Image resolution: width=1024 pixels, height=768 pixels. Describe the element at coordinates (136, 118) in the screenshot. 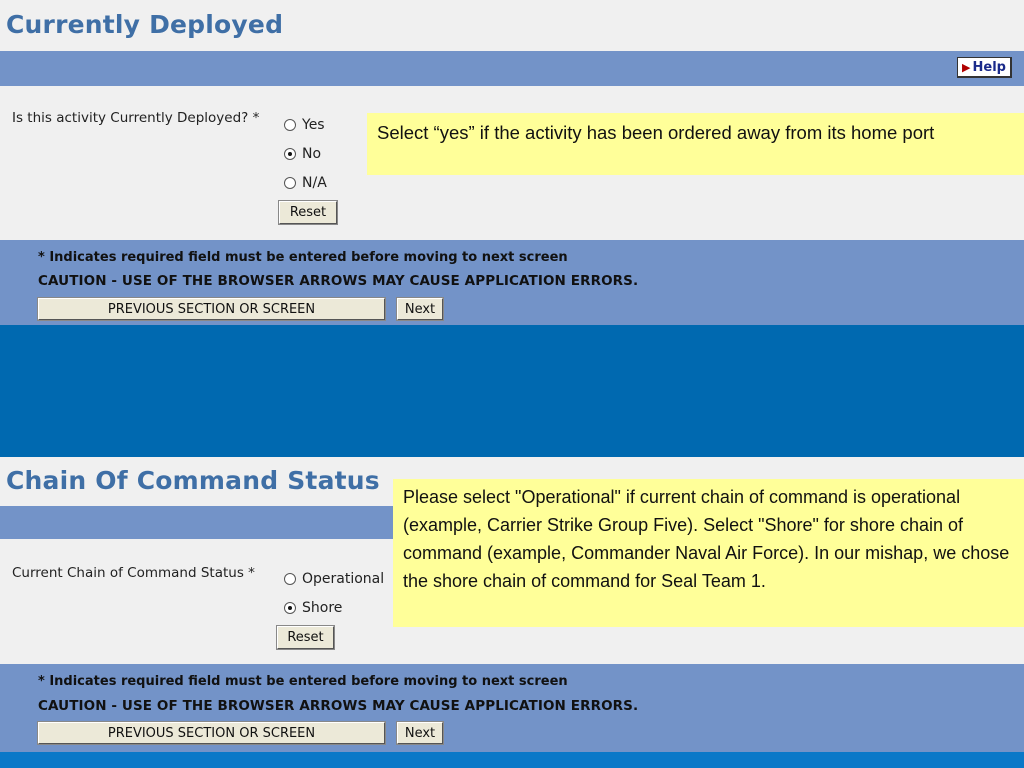

I see `question-label: Is this activity Currently Deployed? *` at that location.